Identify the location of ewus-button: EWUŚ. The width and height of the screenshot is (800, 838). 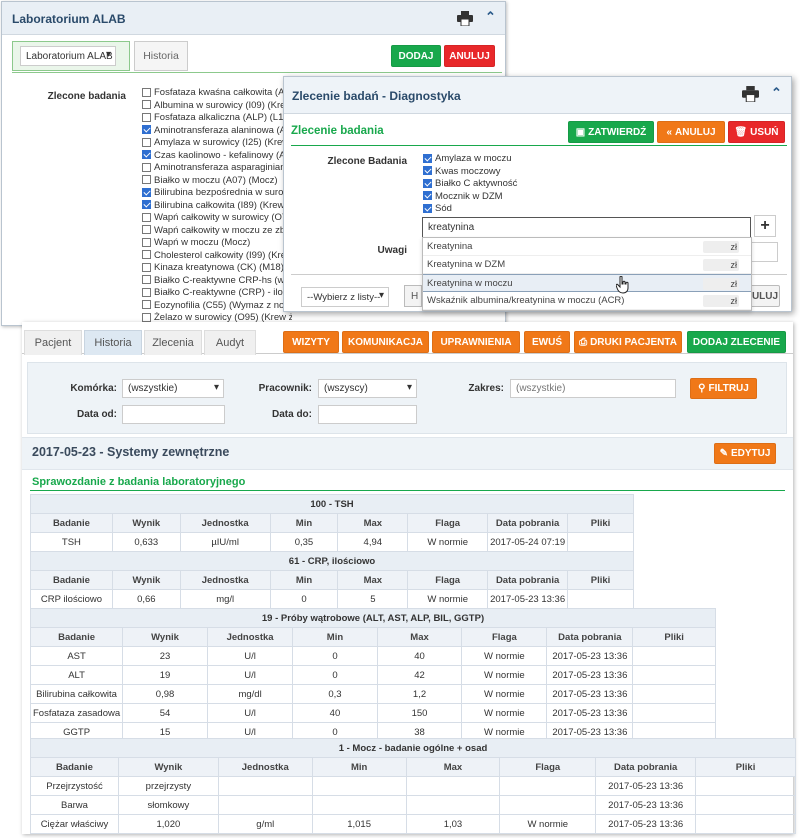
(547, 342).